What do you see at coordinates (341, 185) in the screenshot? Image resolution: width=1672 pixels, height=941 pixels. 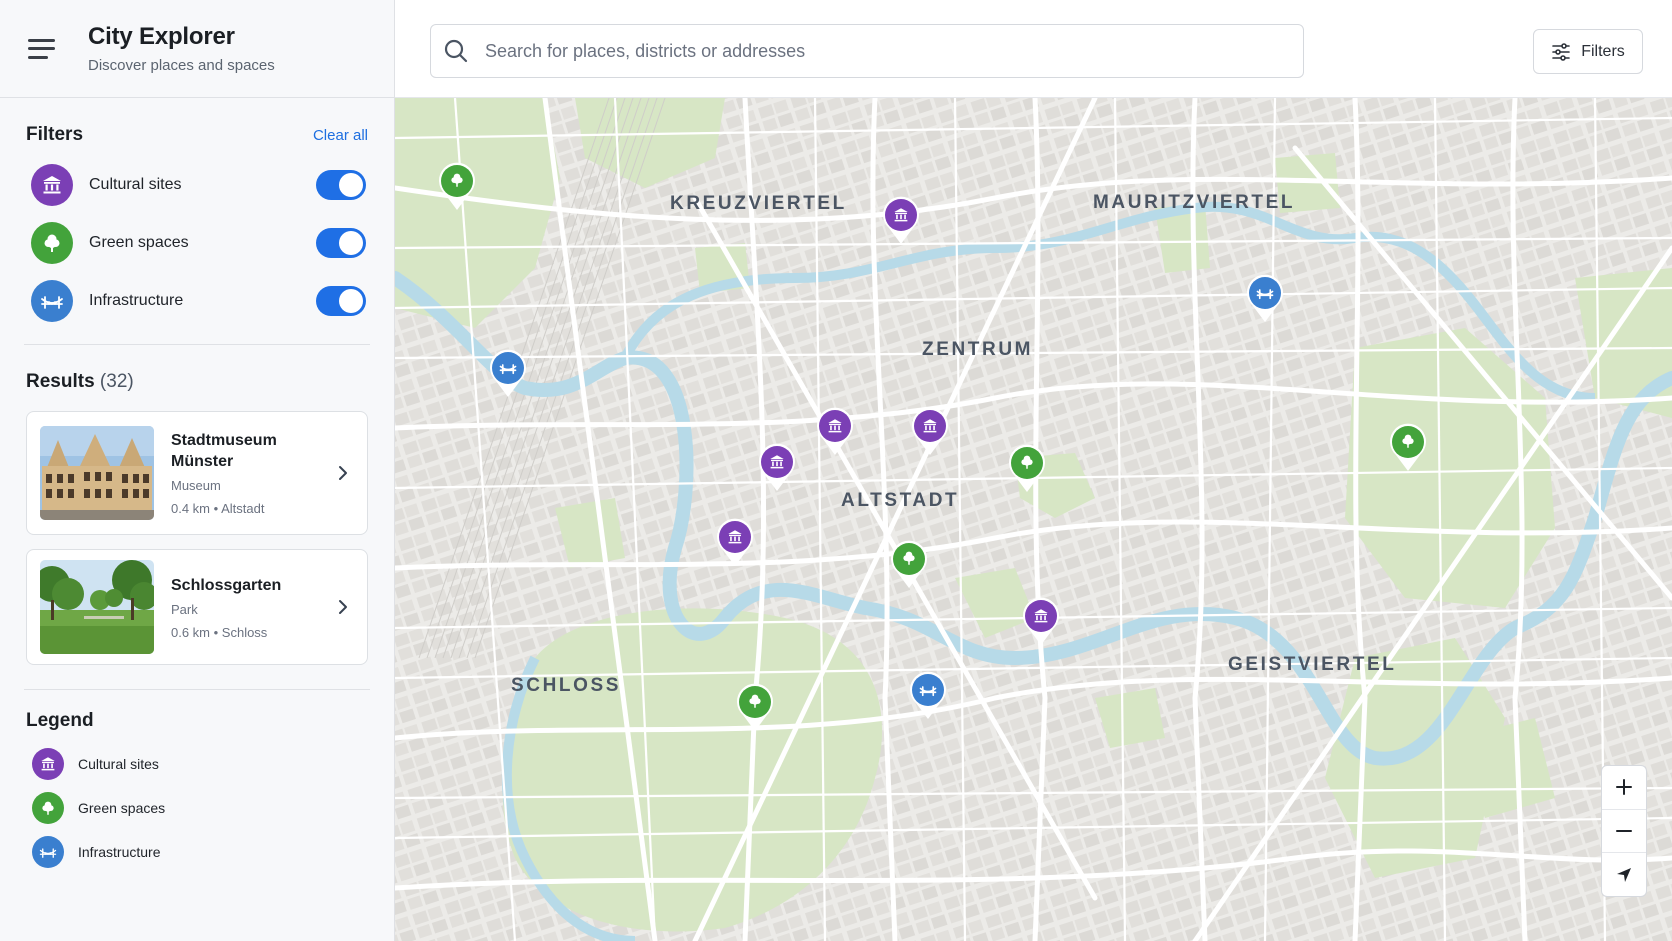 I see `cultural-sites-toggle` at bounding box center [341, 185].